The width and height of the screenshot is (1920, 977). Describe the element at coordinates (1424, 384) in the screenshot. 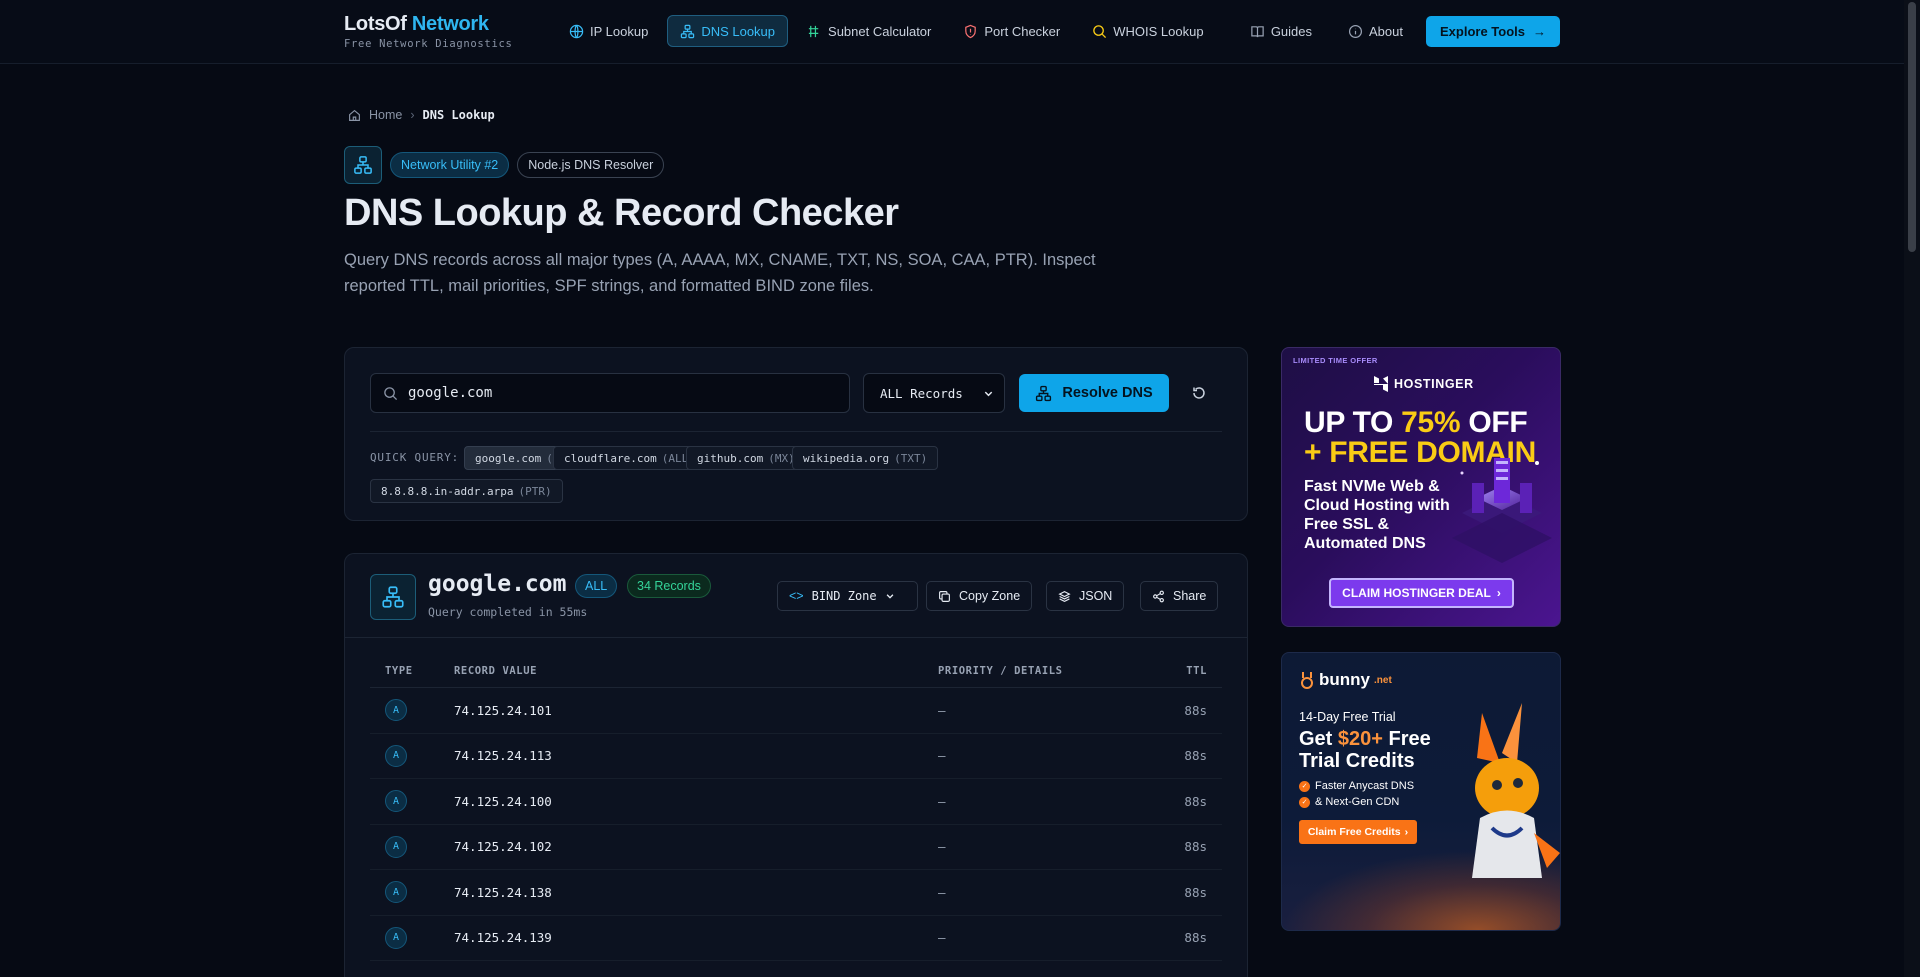

I see `hostinger-logo: HOSTINGER` at that location.